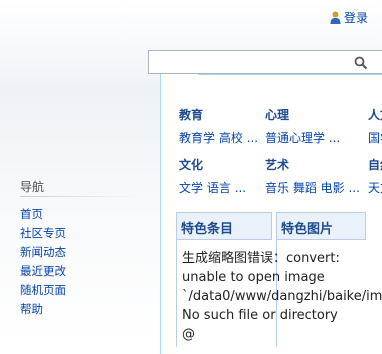 This screenshot has width=382, height=354. Describe the element at coordinates (43, 309) in the screenshot. I see `nav-item-help: 帮助` at that location.